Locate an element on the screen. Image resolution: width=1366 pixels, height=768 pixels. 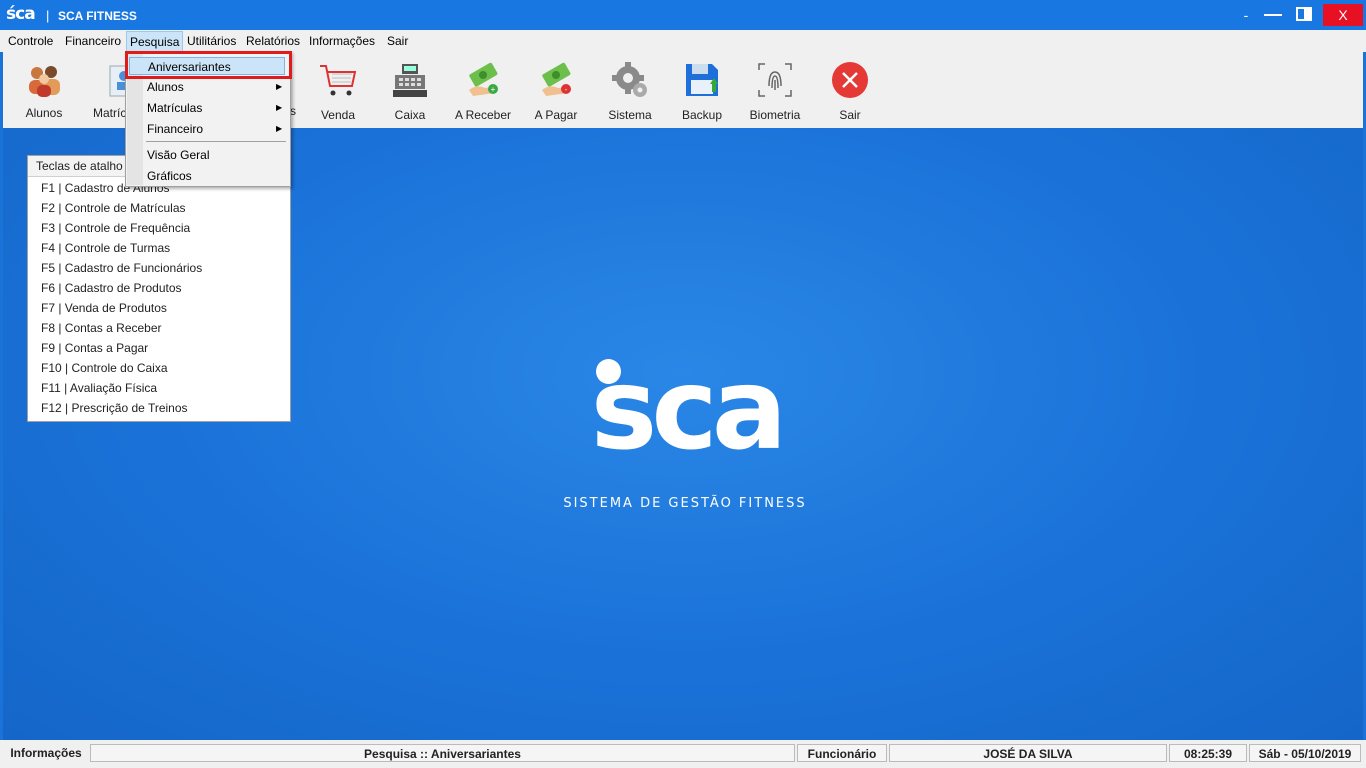
students-icon is located at coordinates (44, 80).